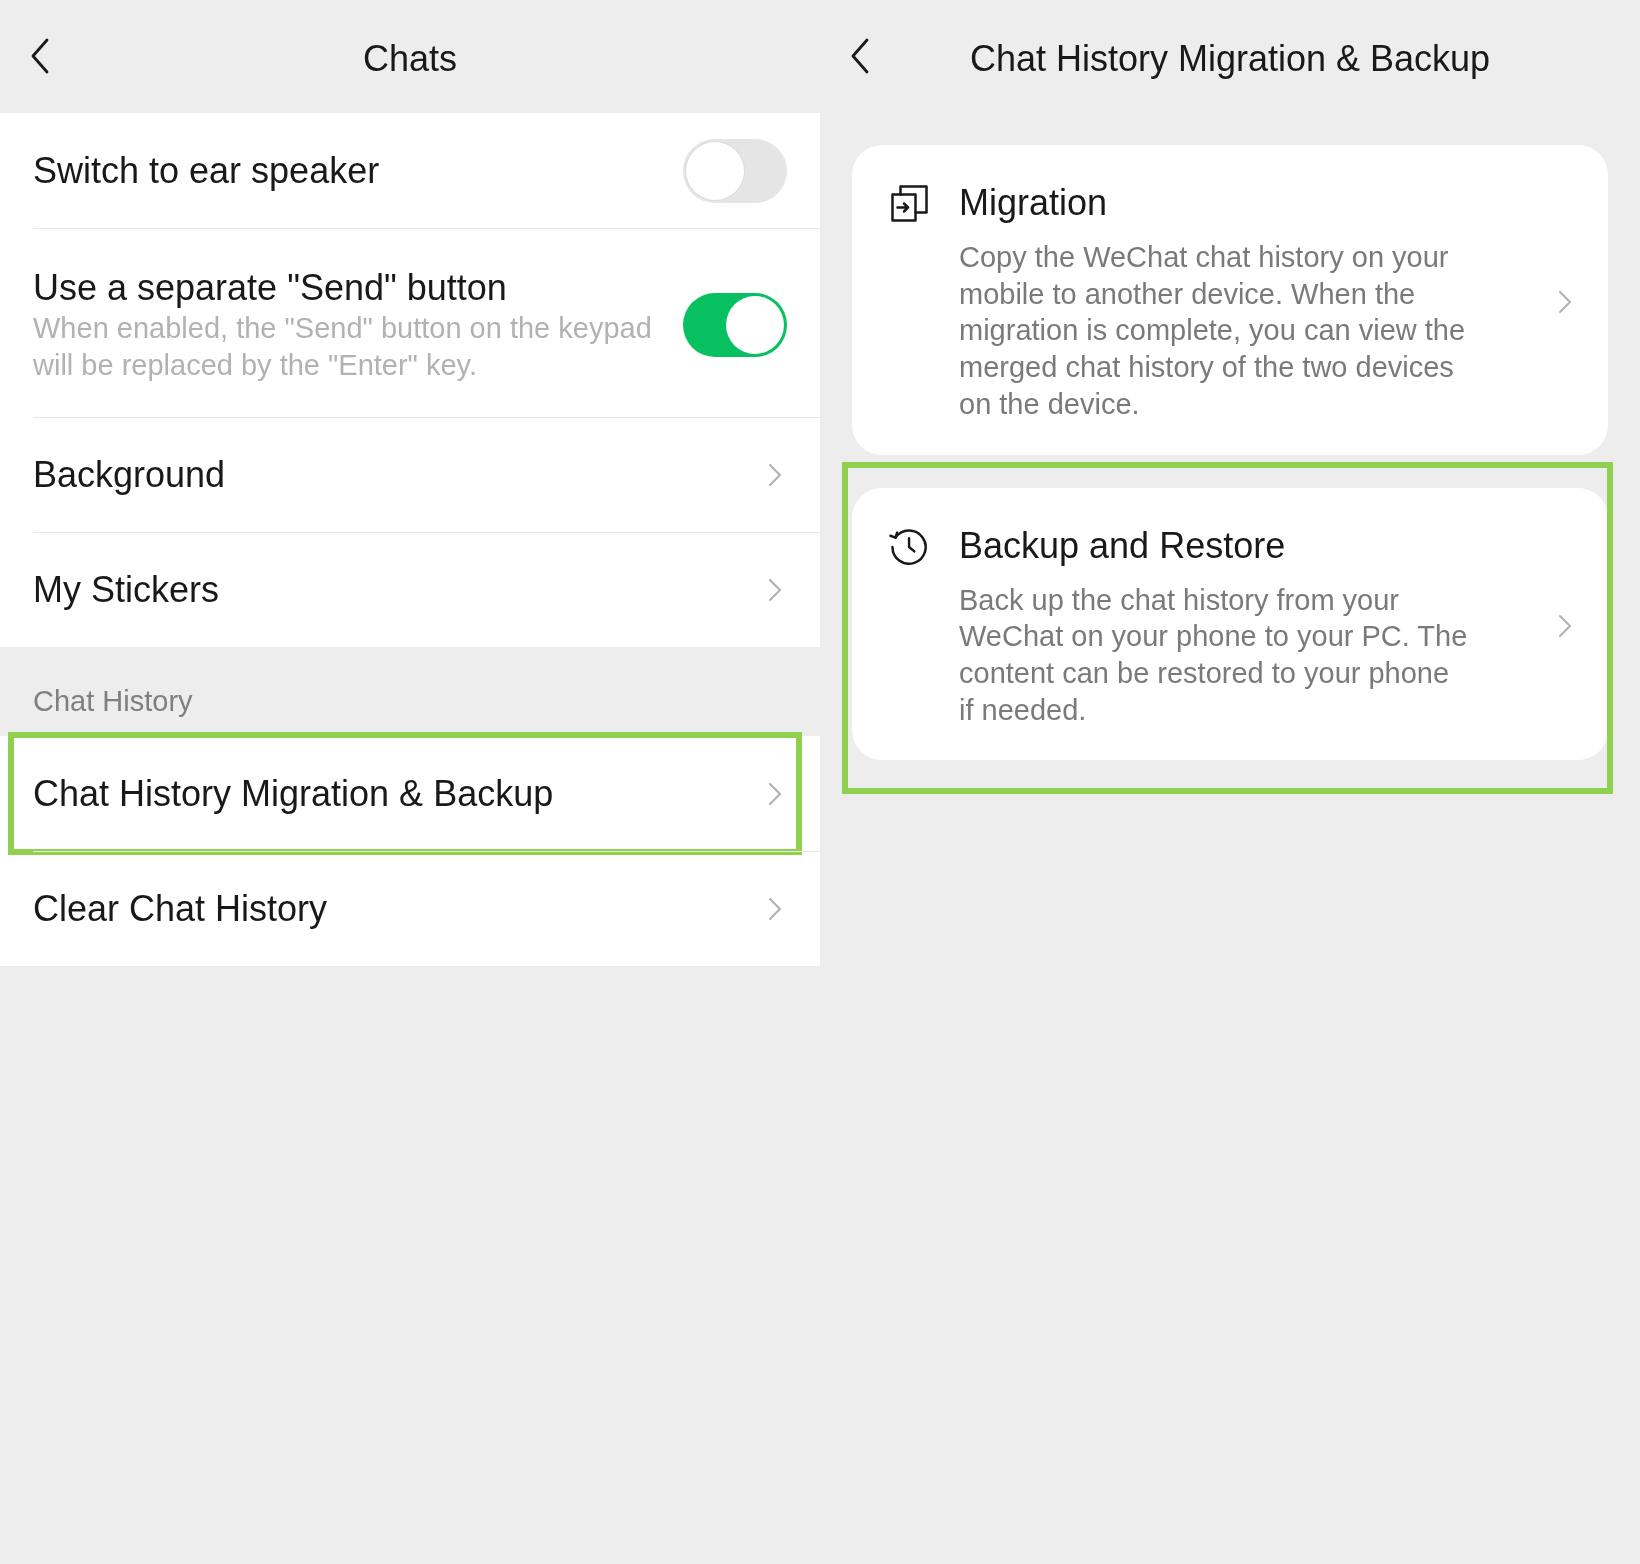 The width and height of the screenshot is (1640, 1564). What do you see at coordinates (270, 288) in the screenshot?
I see `setting-label: Use a separate "Send" button` at bounding box center [270, 288].